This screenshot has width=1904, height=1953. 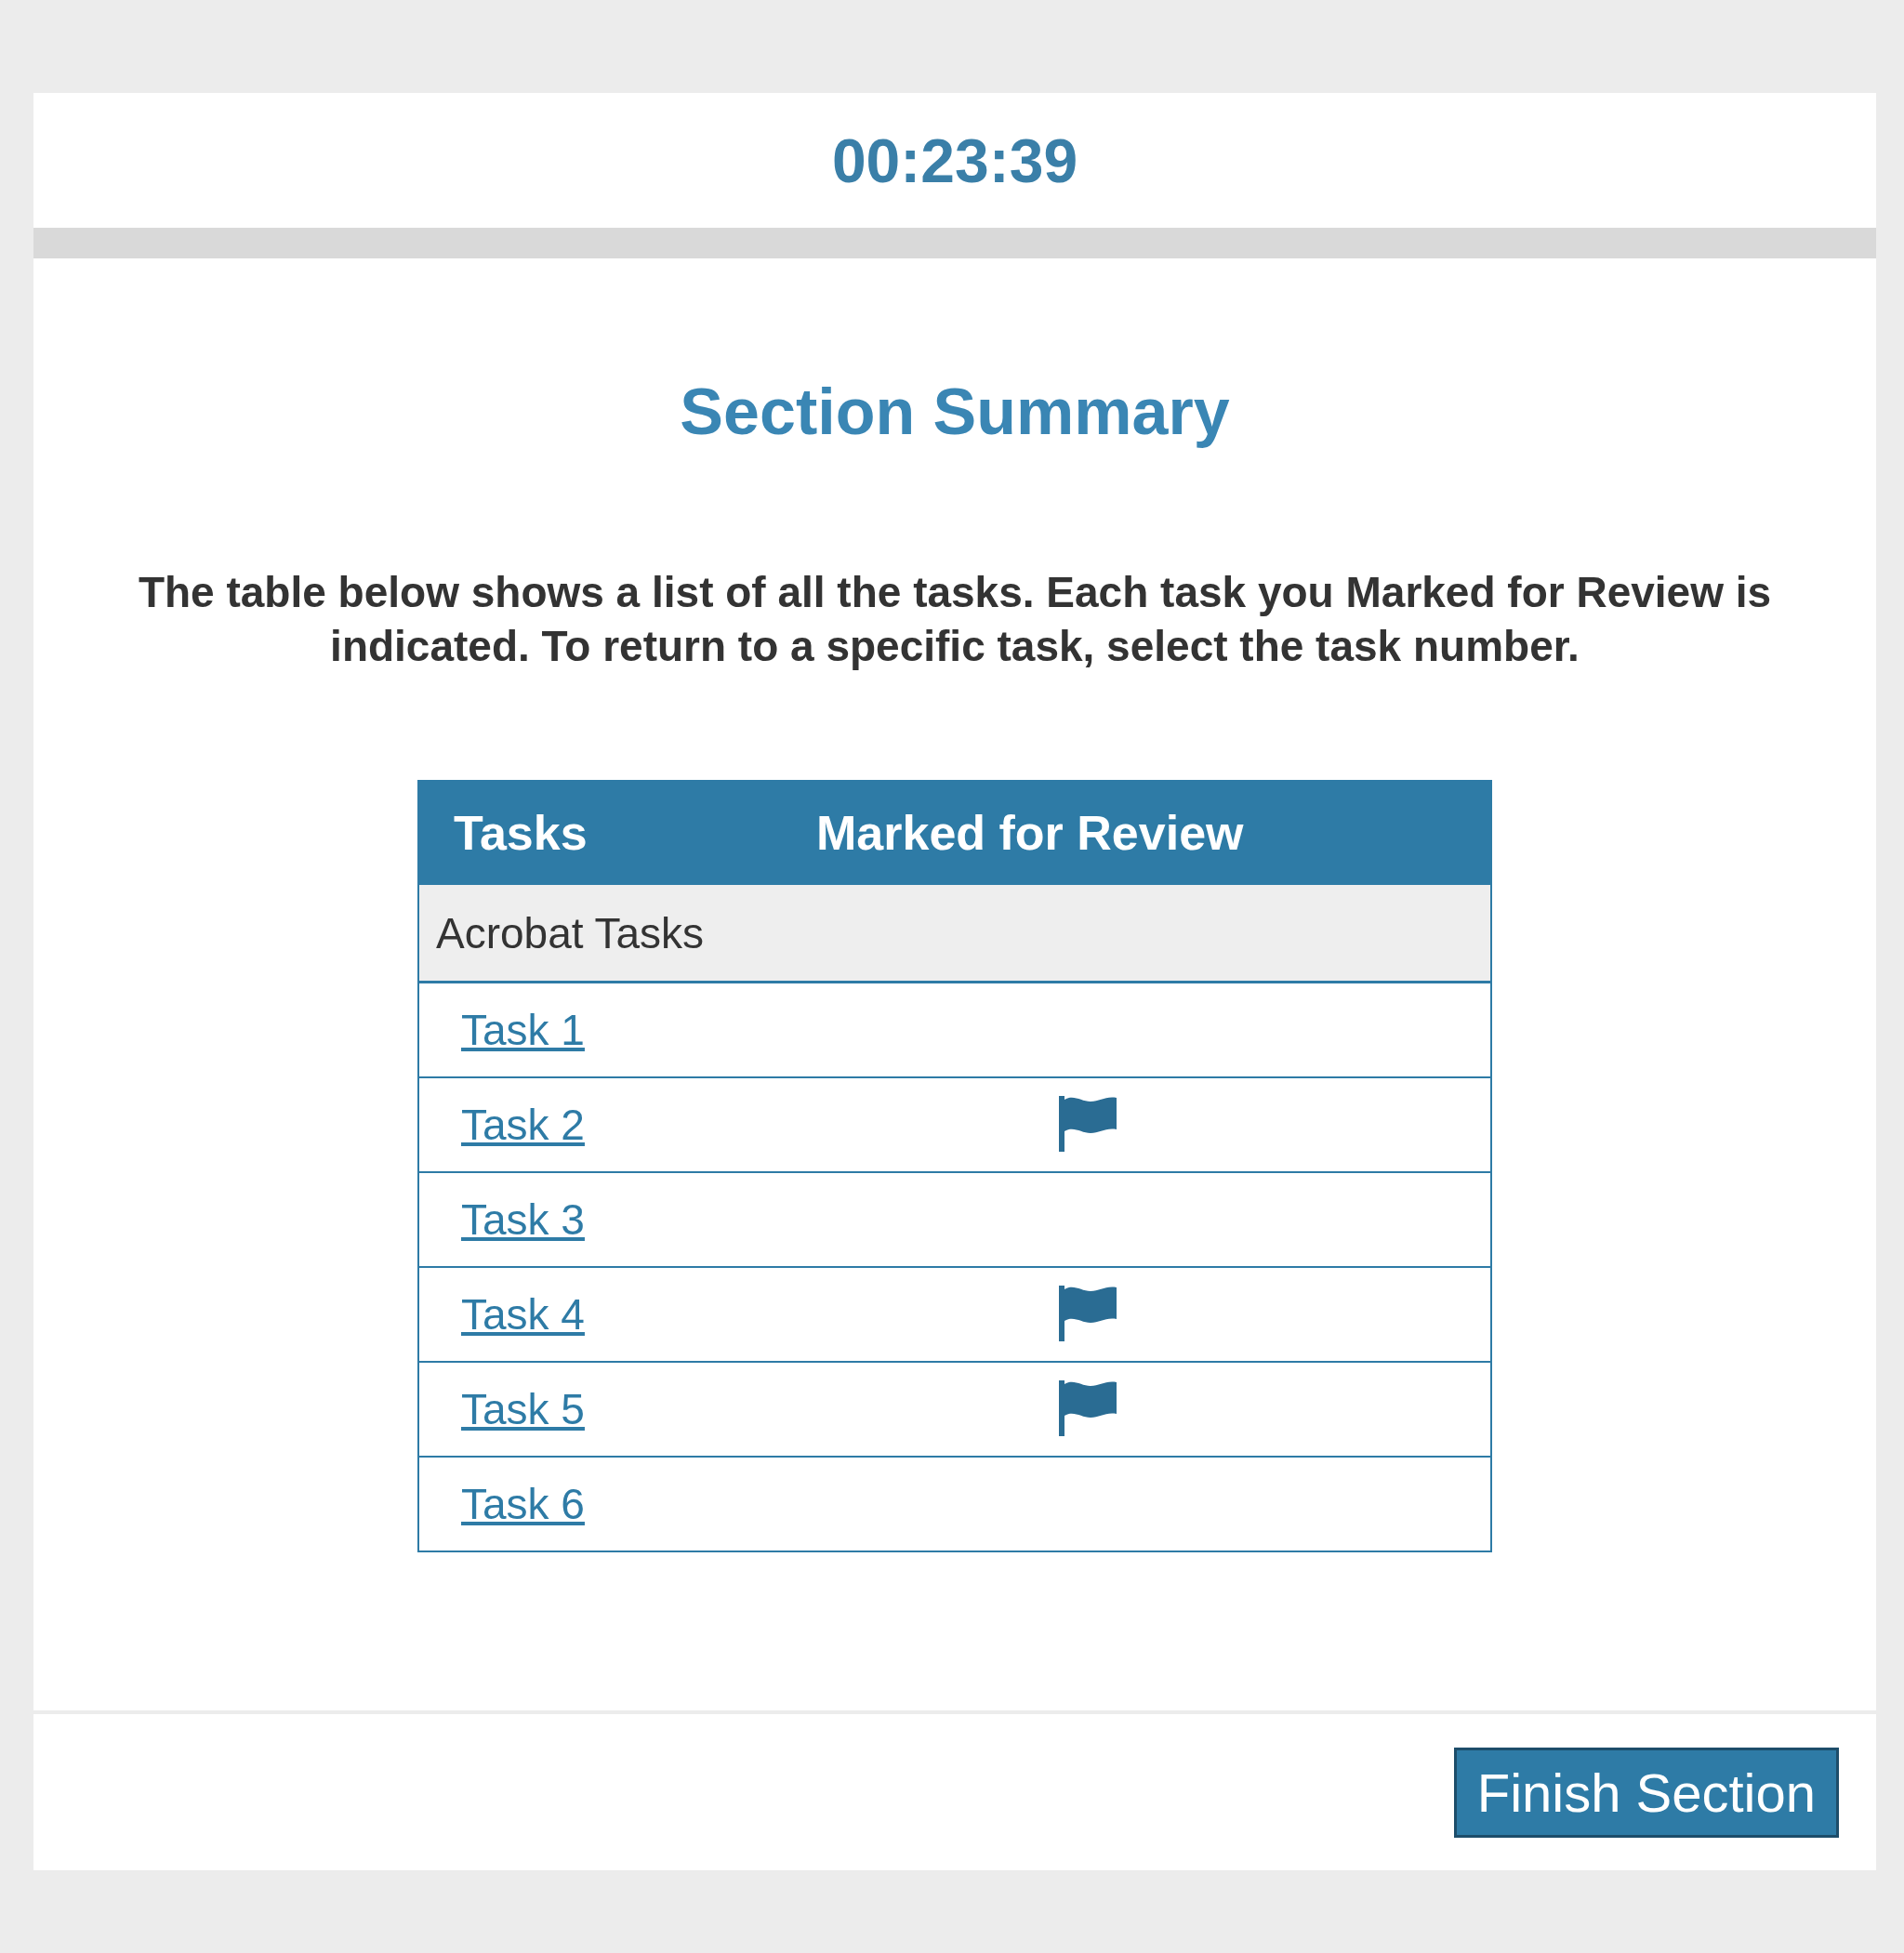 What do you see at coordinates (523, 1409) in the screenshot?
I see `task-link: Task 5` at bounding box center [523, 1409].